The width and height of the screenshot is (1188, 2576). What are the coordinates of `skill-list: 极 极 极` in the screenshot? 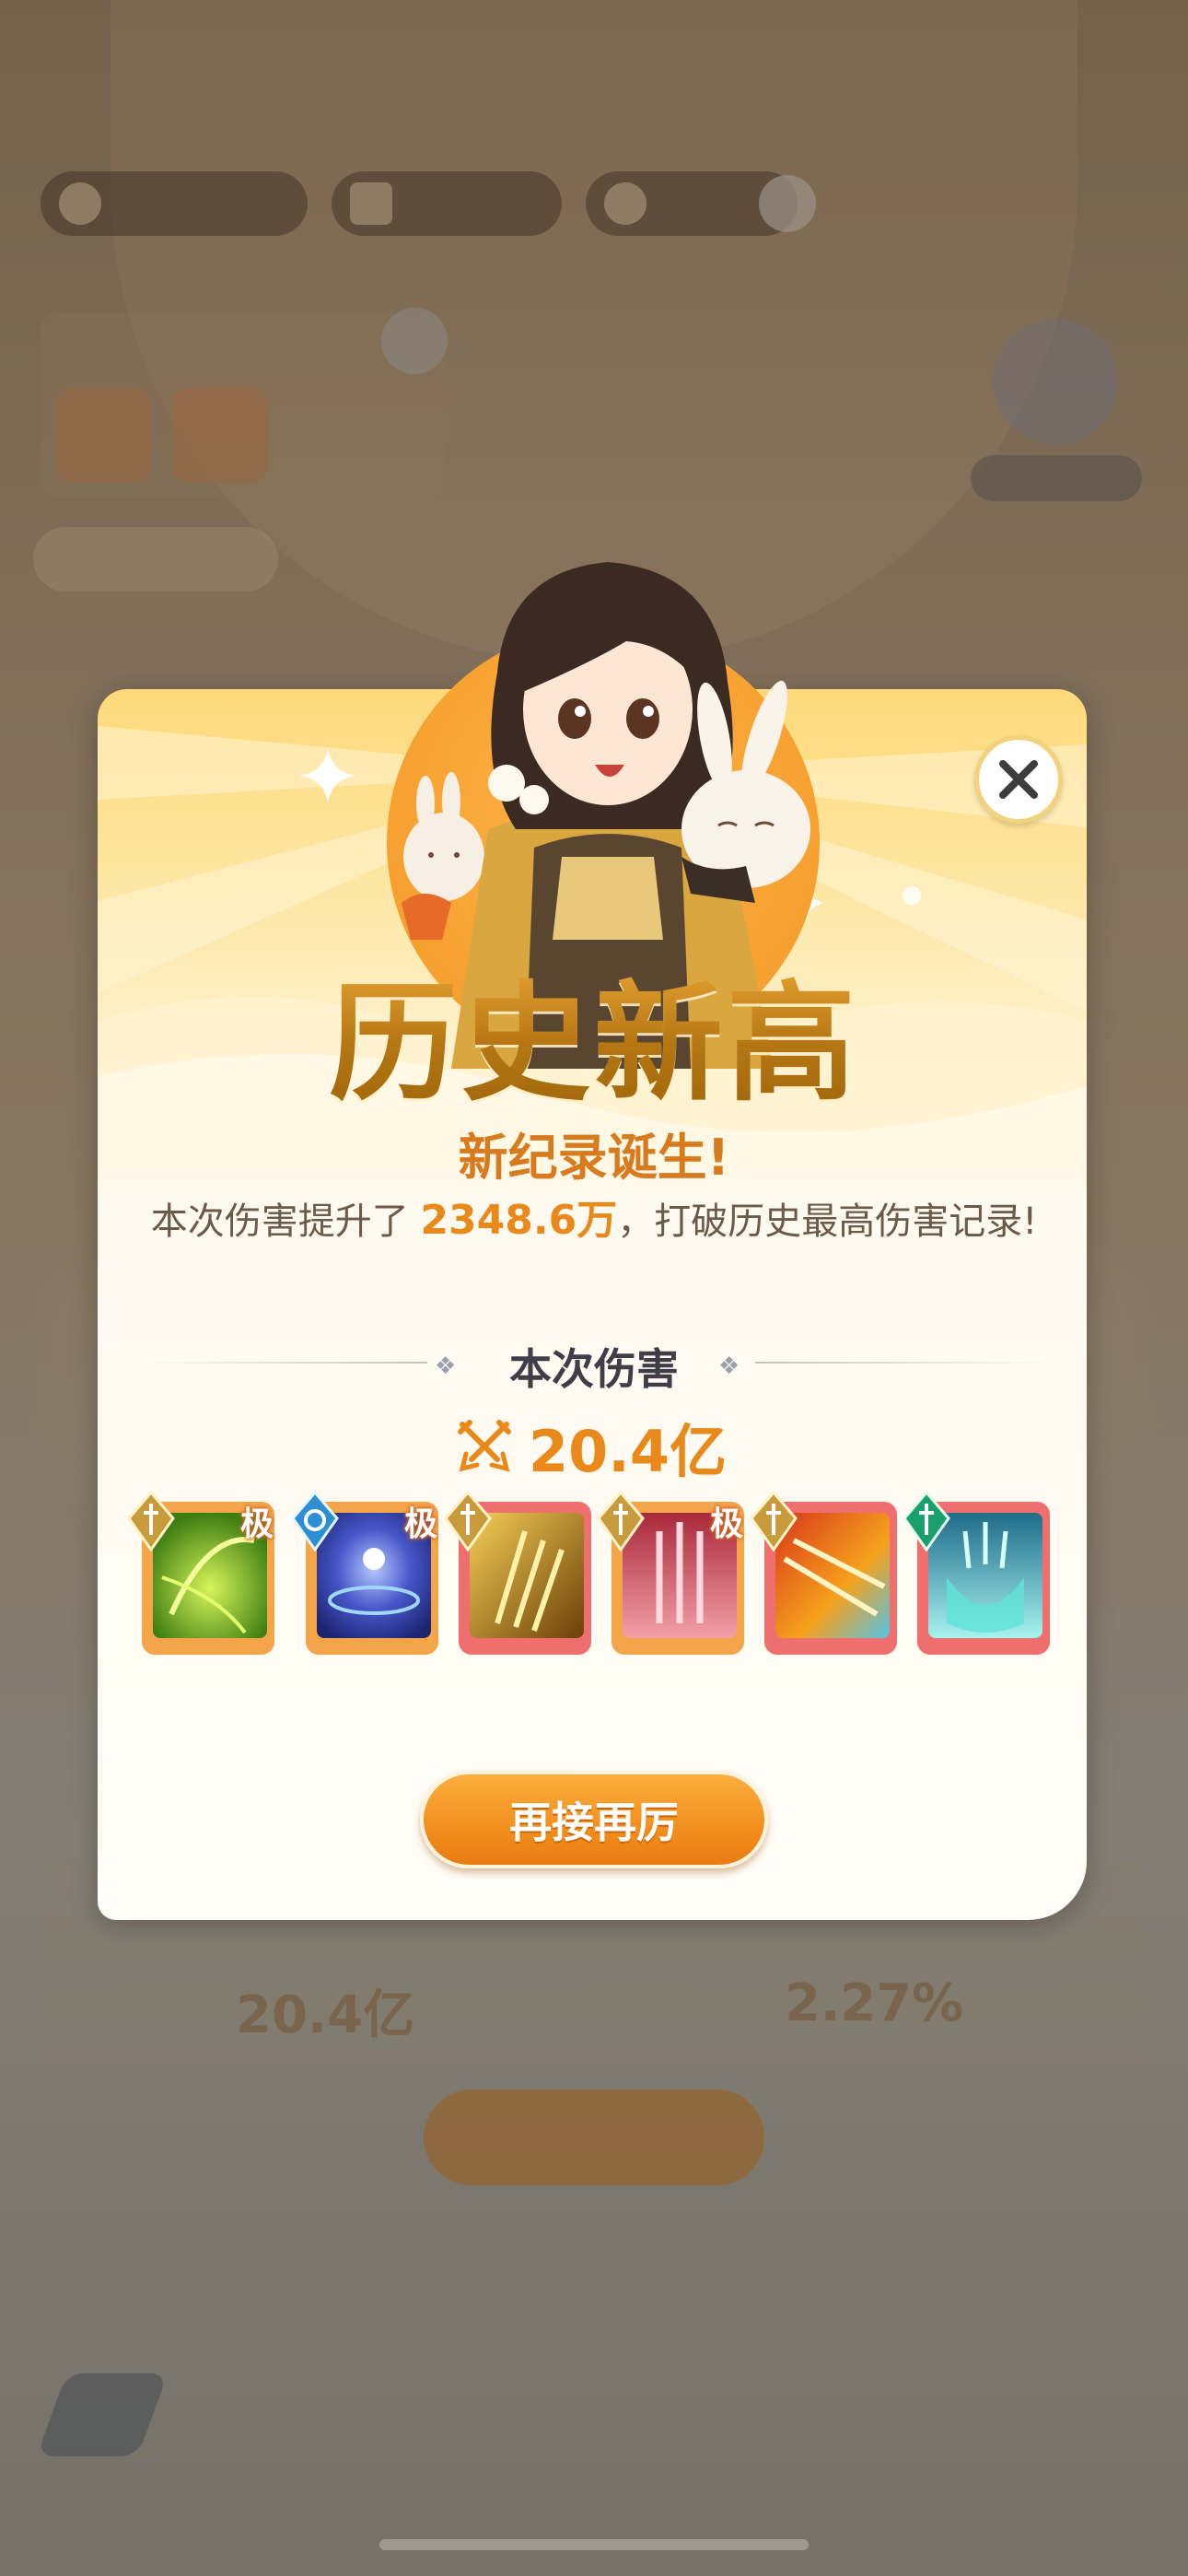 It's located at (594, 1574).